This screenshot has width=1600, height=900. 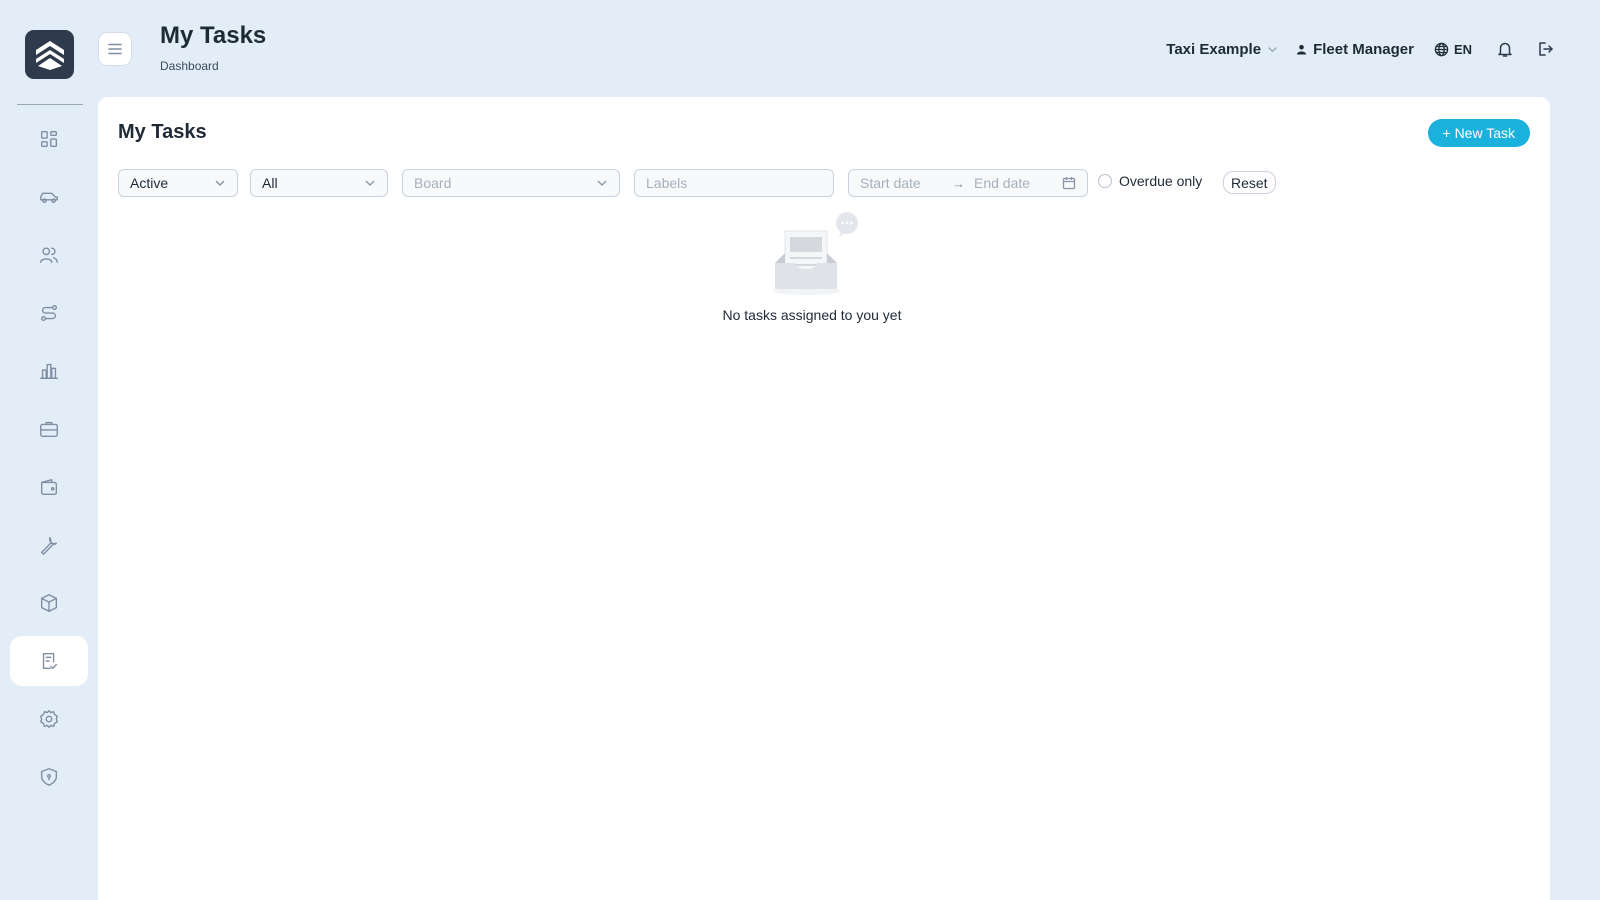 I want to click on overdue-only-radio, so click(x=1105, y=181).